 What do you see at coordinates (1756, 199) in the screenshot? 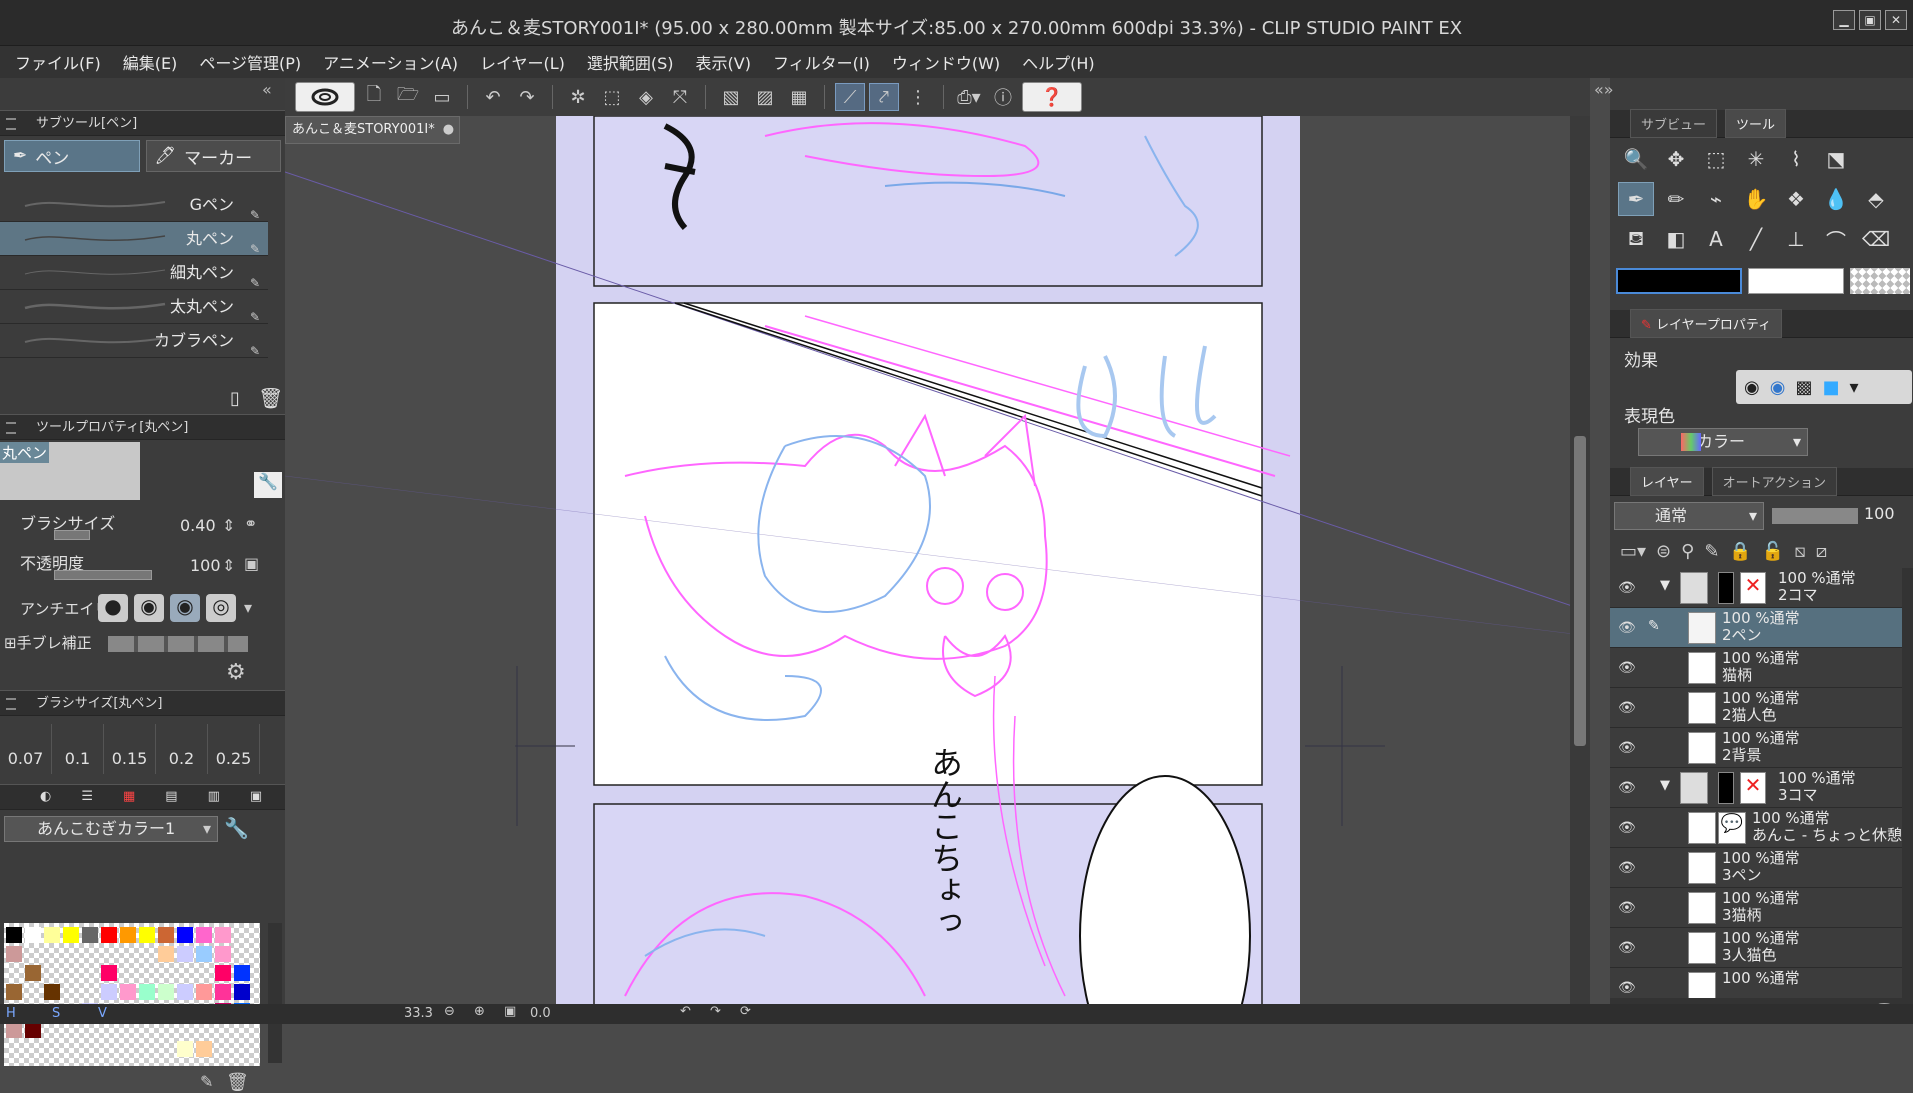
I see `airbrush-icon: ✋` at bounding box center [1756, 199].